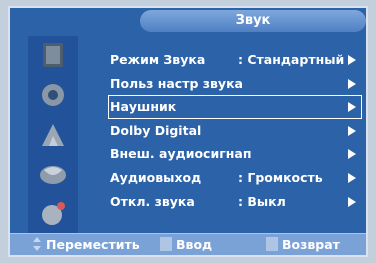 This screenshot has width=376, height=263. I want to click on menu-item-headphone: Наушник, so click(235, 107).